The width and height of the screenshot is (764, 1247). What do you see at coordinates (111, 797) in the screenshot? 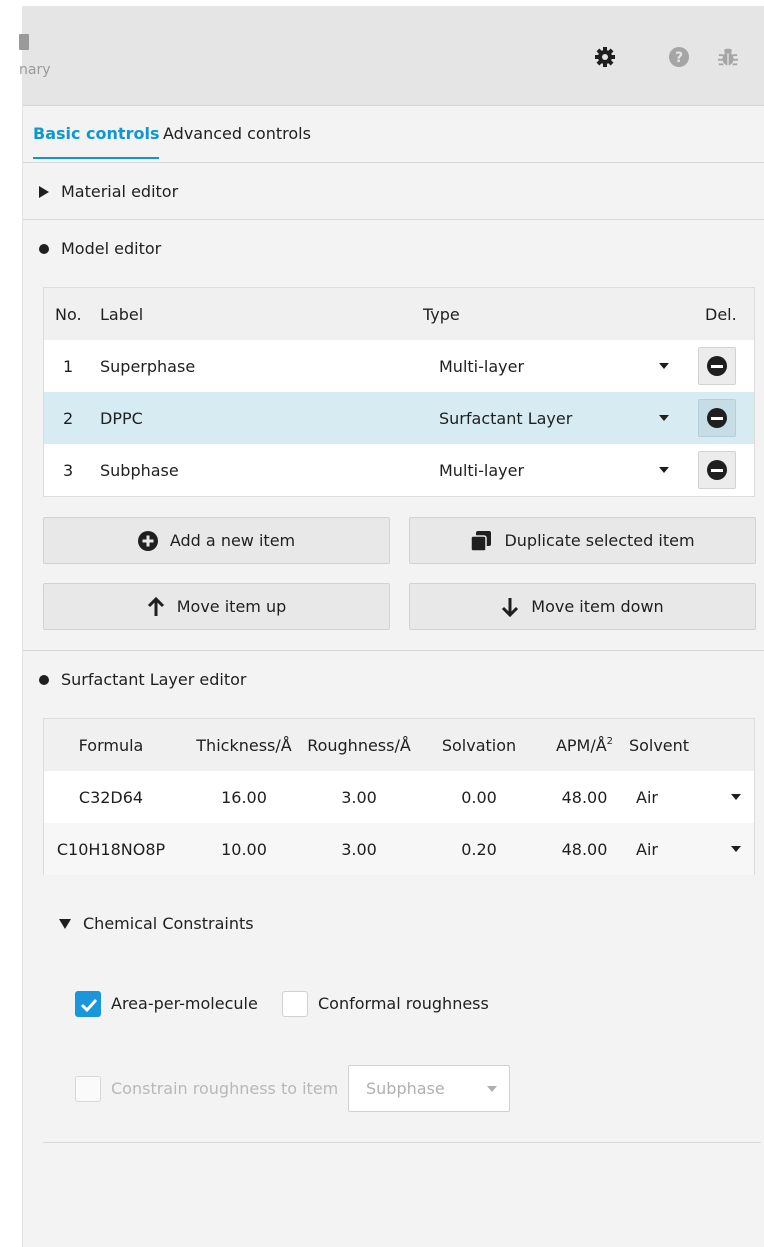
I see `row-formula: C32D64` at bounding box center [111, 797].